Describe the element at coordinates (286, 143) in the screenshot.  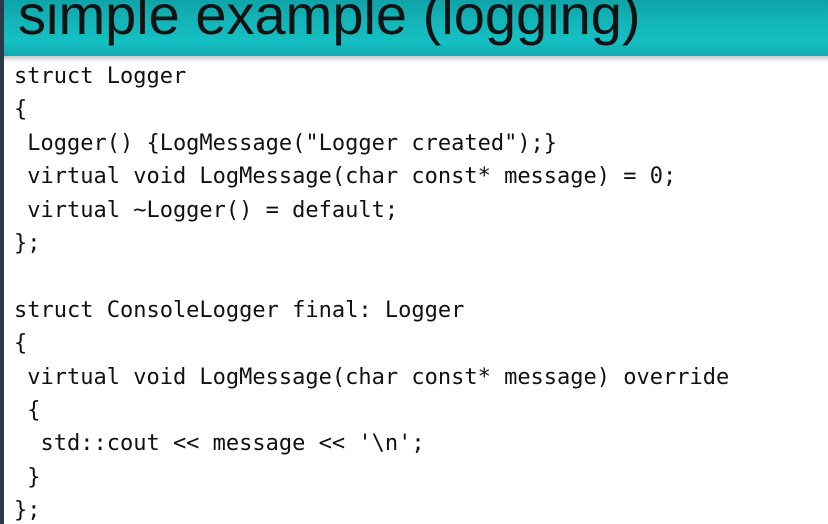
I see `code-line: Logger() {LogMessage("Logger created");}` at that location.